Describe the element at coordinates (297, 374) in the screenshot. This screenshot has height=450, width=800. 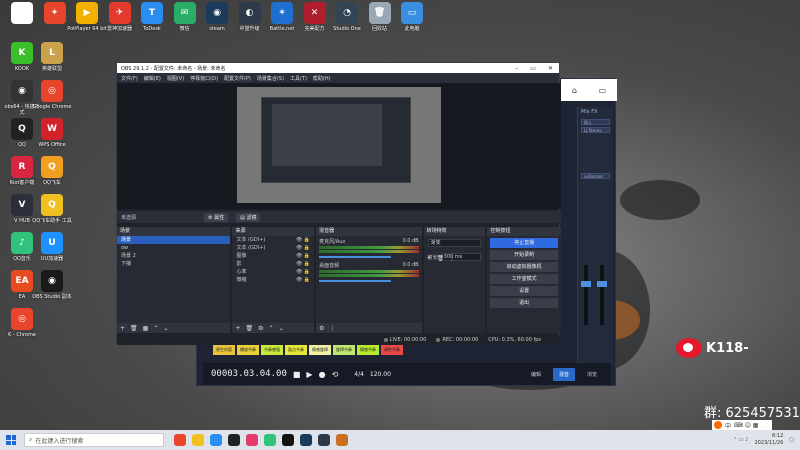
I see `stop-icon: ■` at that location.